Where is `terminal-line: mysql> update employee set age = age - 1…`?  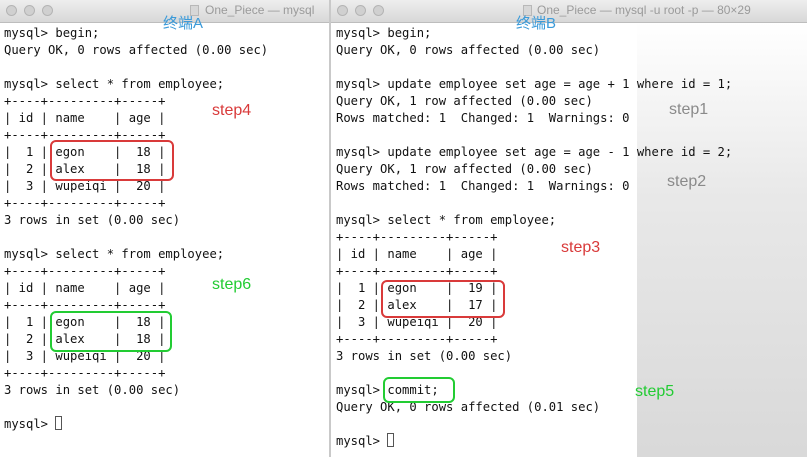 terminal-line: mysql> update employee set age = age - 1… is located at coordinates (534, 152).